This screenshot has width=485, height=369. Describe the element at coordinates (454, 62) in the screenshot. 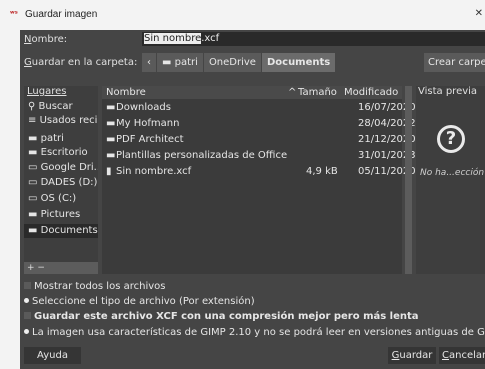

I see `create-folder-button: Crear carpeta` at that location.